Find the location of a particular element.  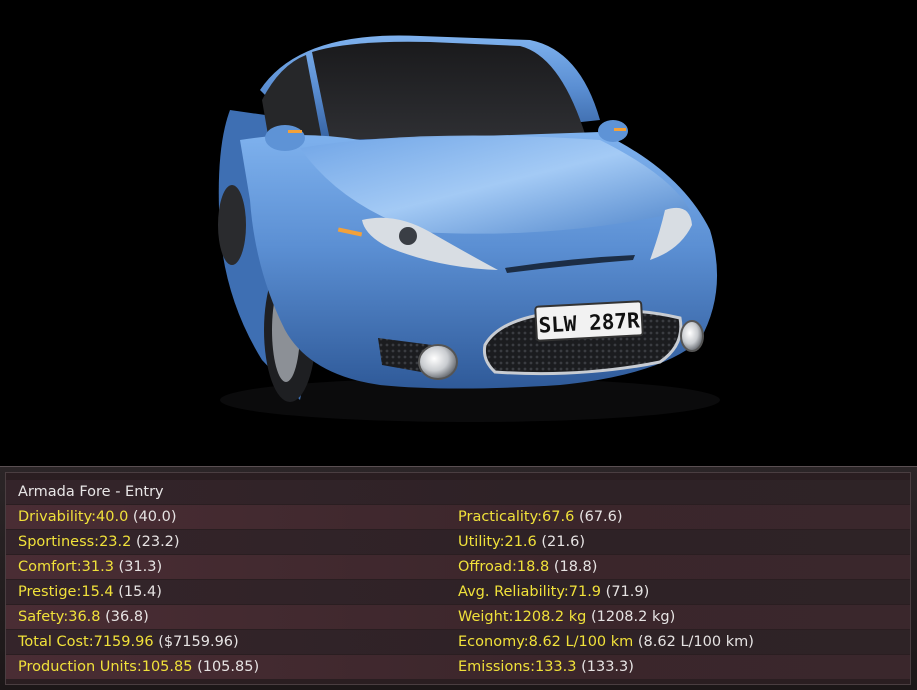

stat-label: Practicality: is located at coordinates (500, 517).